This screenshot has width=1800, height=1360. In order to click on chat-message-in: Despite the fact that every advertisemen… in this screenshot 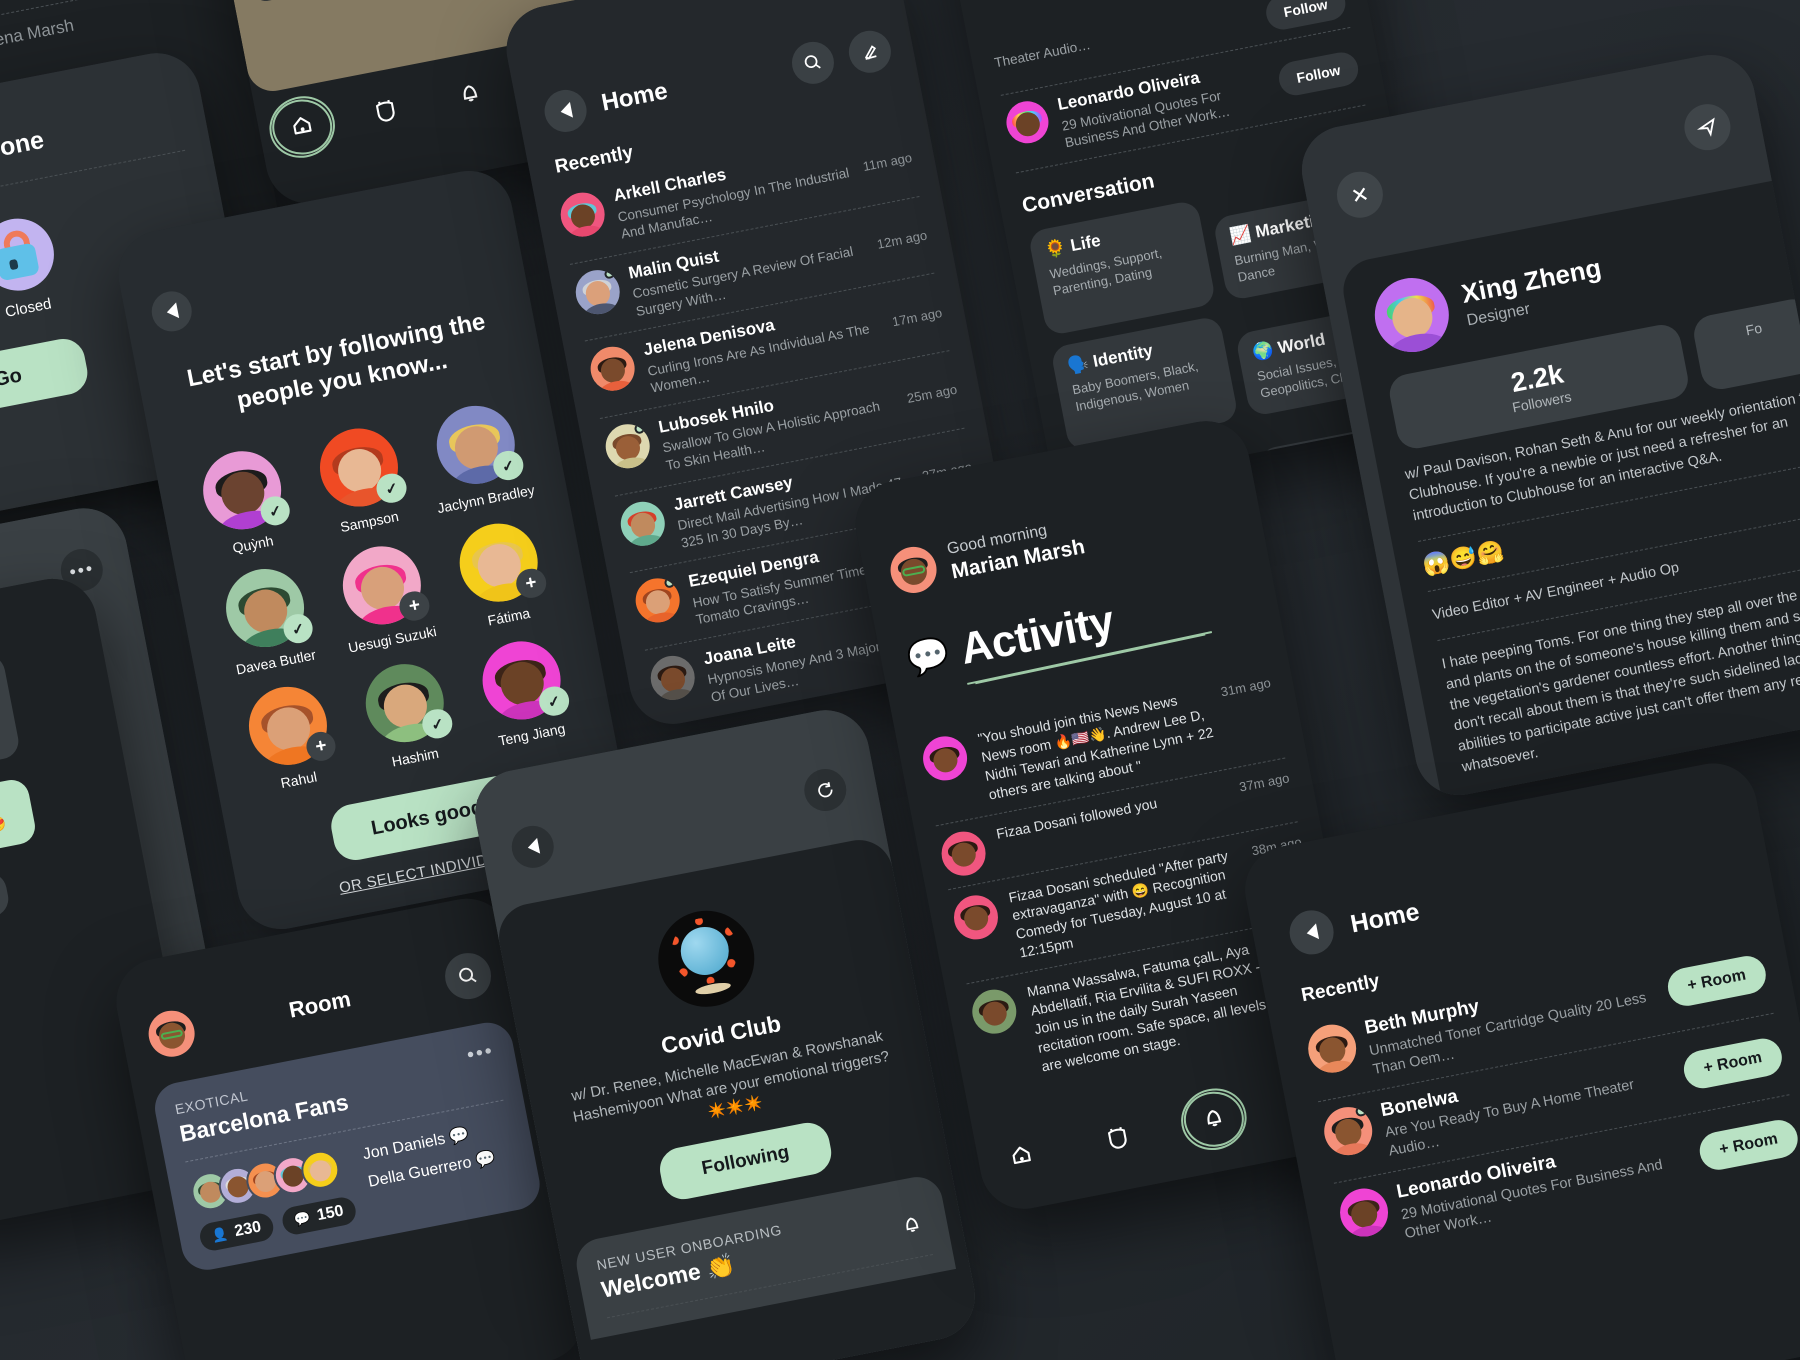, I will do `click(11, 727)`.